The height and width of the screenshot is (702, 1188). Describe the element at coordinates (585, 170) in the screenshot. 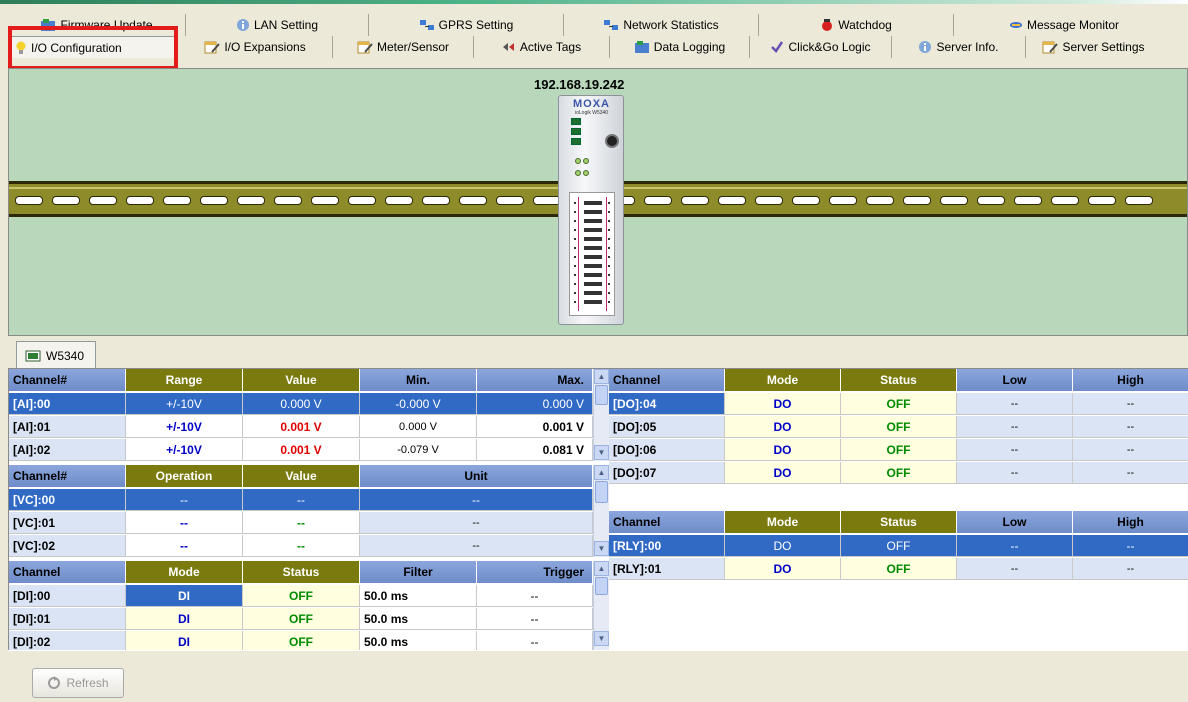

I see `indicator-leds` at that location.